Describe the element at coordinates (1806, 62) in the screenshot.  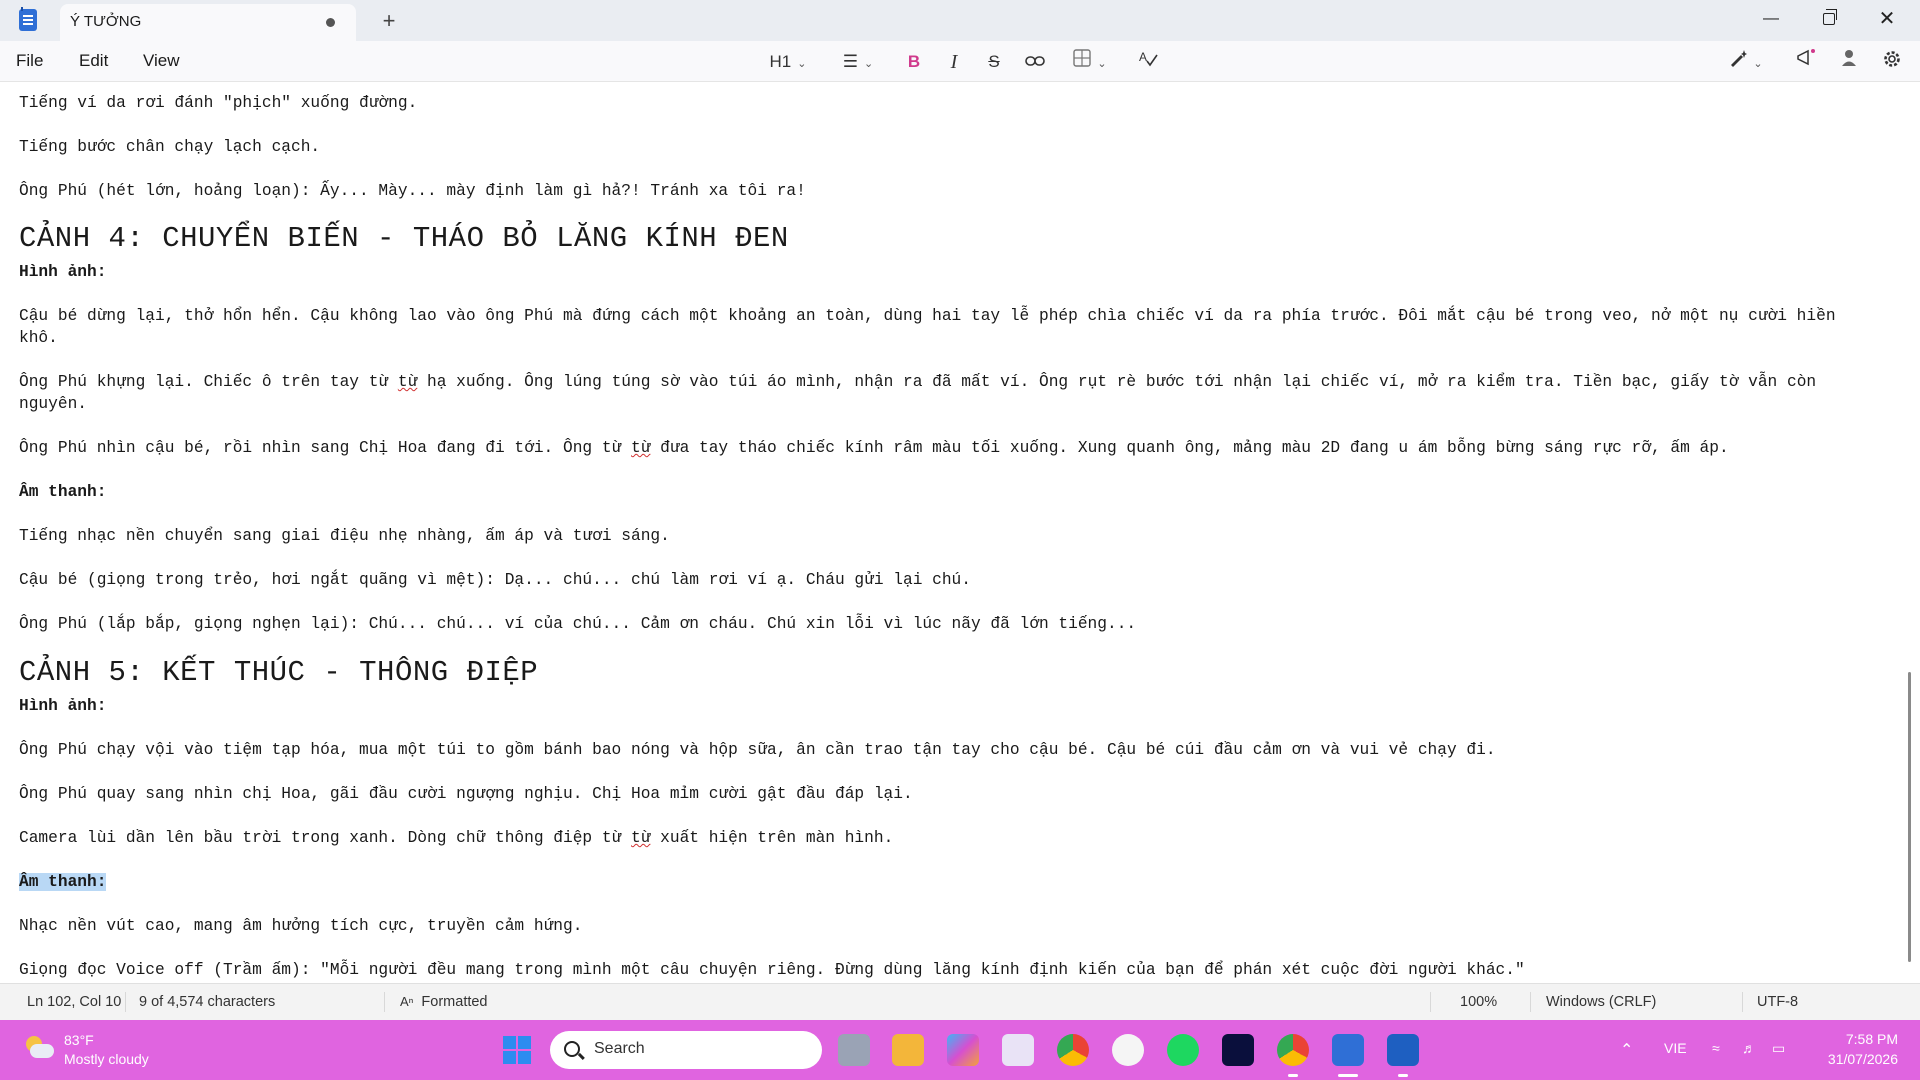
I see `notifications-button` at that location.